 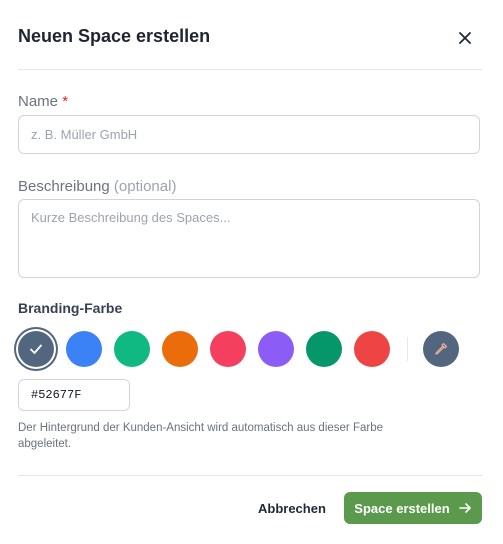 I want to click on create-space-button-label: Space erstellen, so click(x=402, y=508).